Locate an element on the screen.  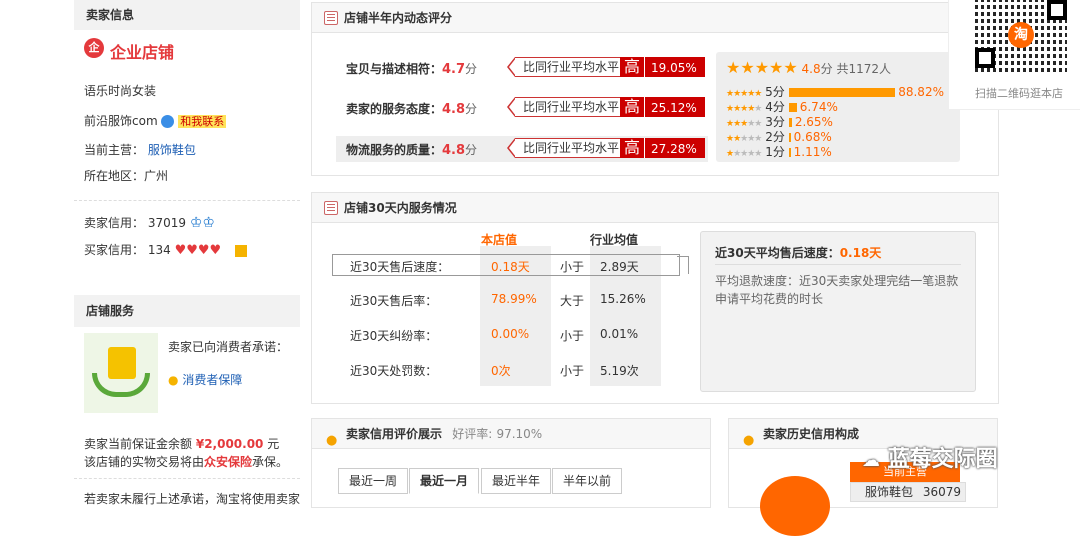
contact-link: 和我联系 is located at coordinates (202, 121).